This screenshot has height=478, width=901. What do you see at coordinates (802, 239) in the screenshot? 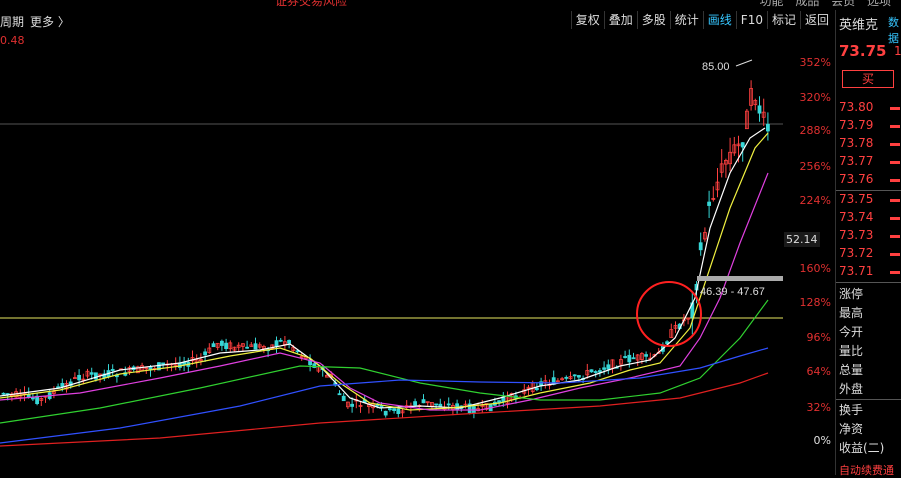
I see `current-price-tag: 52.14` at bounding box center [802, 239].